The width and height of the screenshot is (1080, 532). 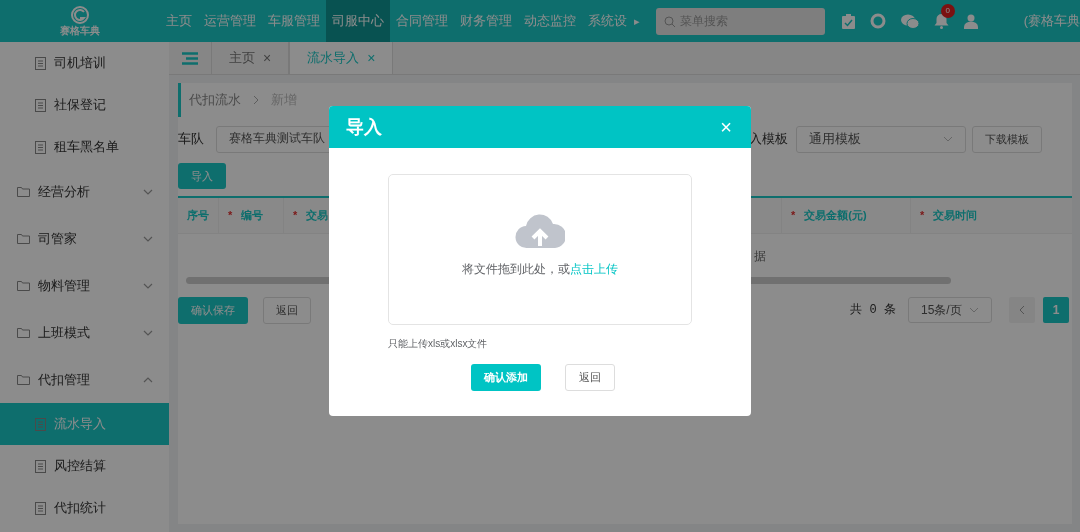 I want to click on drop-instruction: 将文件拖到此处，或点击上传, so click(x=540, y=269).